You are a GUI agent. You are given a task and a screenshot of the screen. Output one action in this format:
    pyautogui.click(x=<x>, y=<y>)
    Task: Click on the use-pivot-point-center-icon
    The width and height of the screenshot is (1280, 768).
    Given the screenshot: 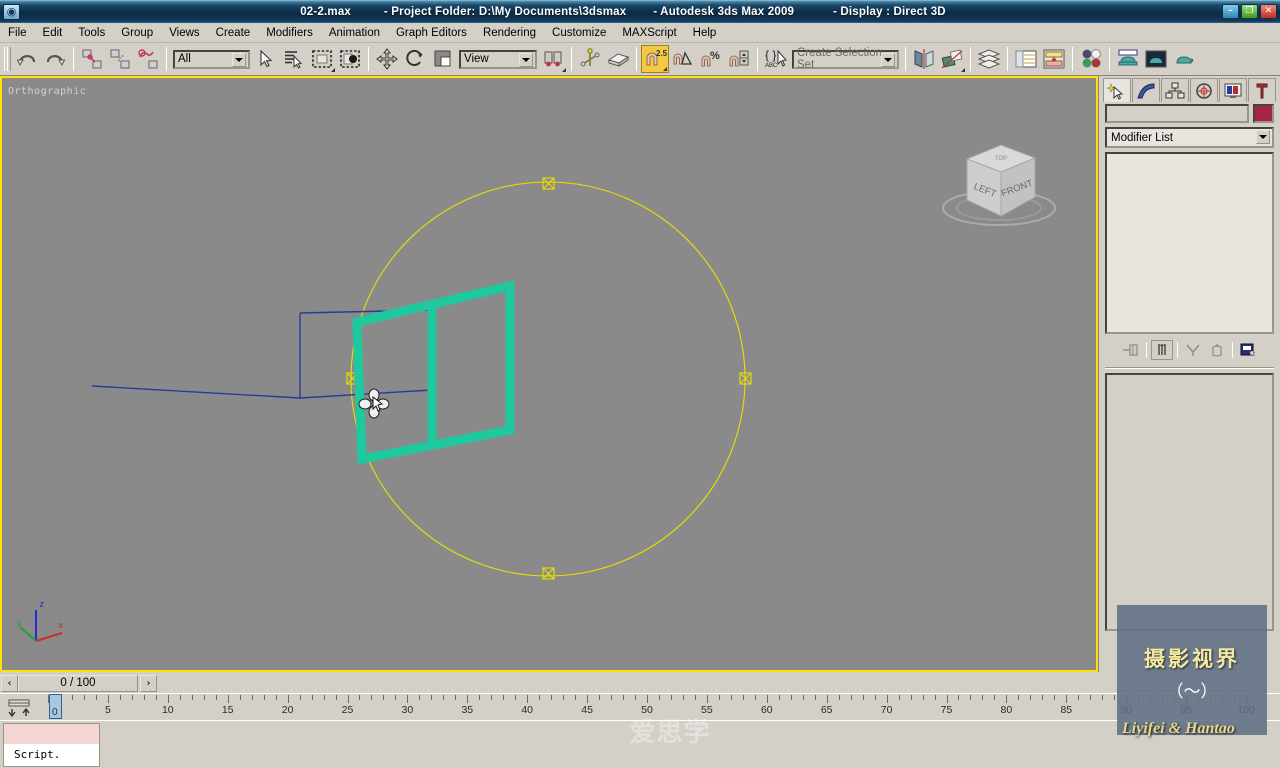 What is the action you would take?
    pyautogui.click(x=553, y=59)
    